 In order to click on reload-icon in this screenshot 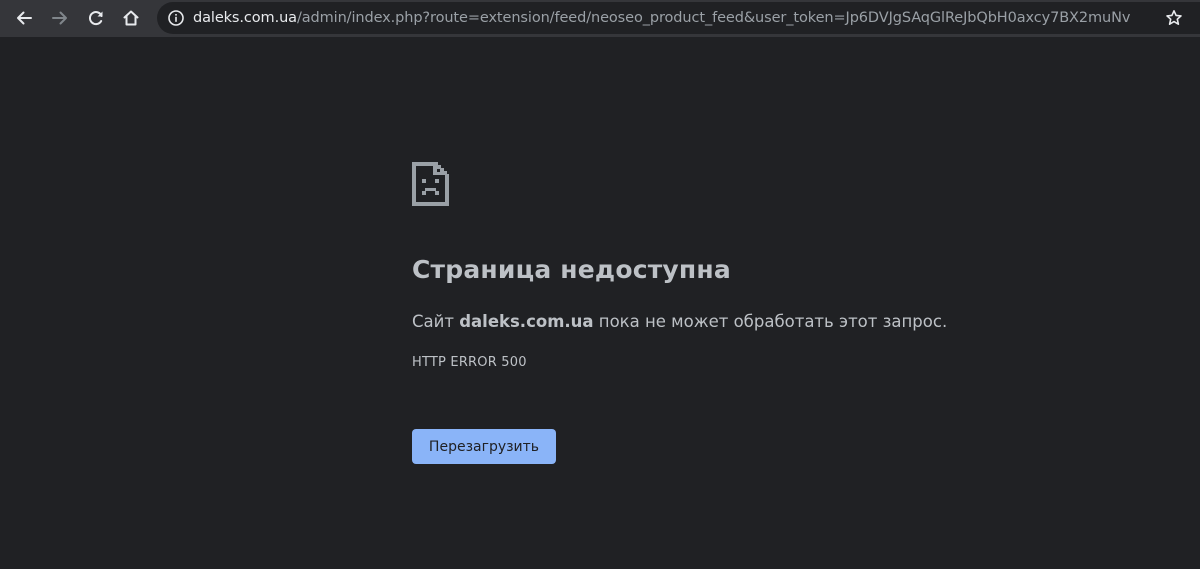, I will do `click(95, 18)`.